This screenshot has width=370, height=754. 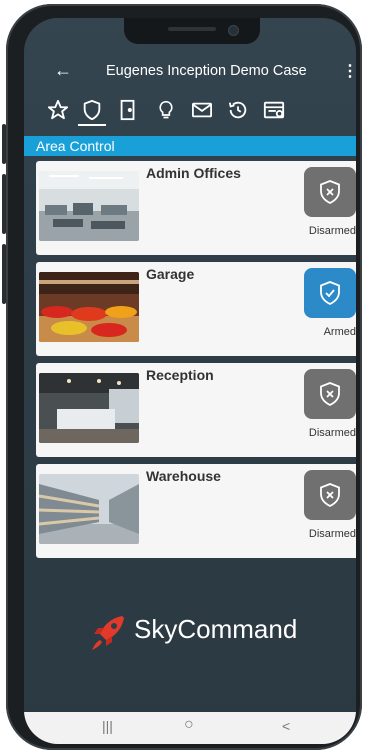 What do you see at coordinates (196, 410) in the screenshot?
I see `area-card: Reception Disarmed` at bounding box center [196, 410].